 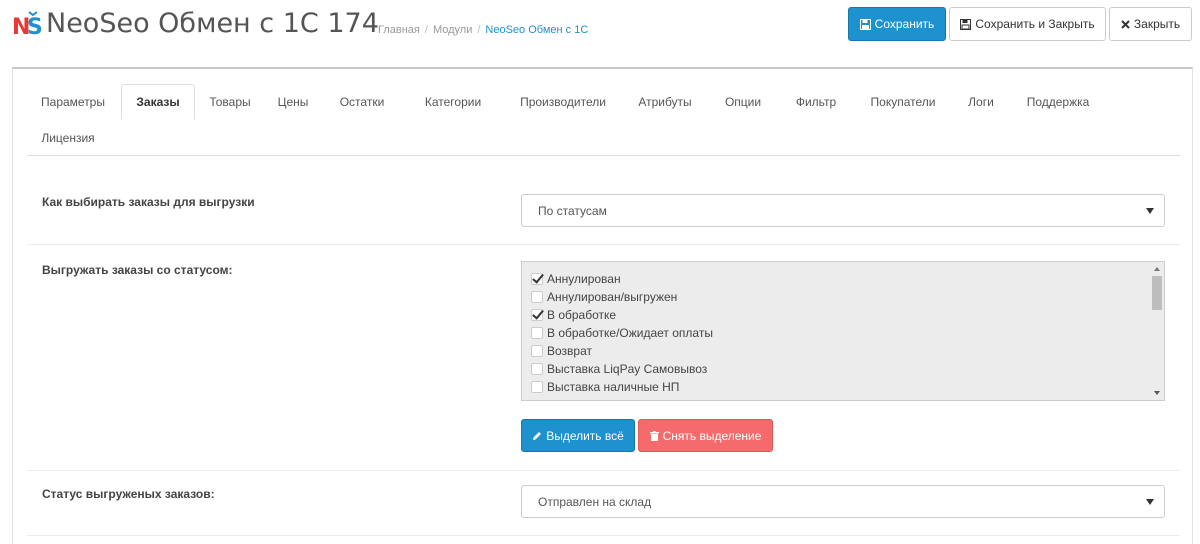 I want to click on save-and-close-label: Сохранить и Закрыть, so click(x=1035, y=24).